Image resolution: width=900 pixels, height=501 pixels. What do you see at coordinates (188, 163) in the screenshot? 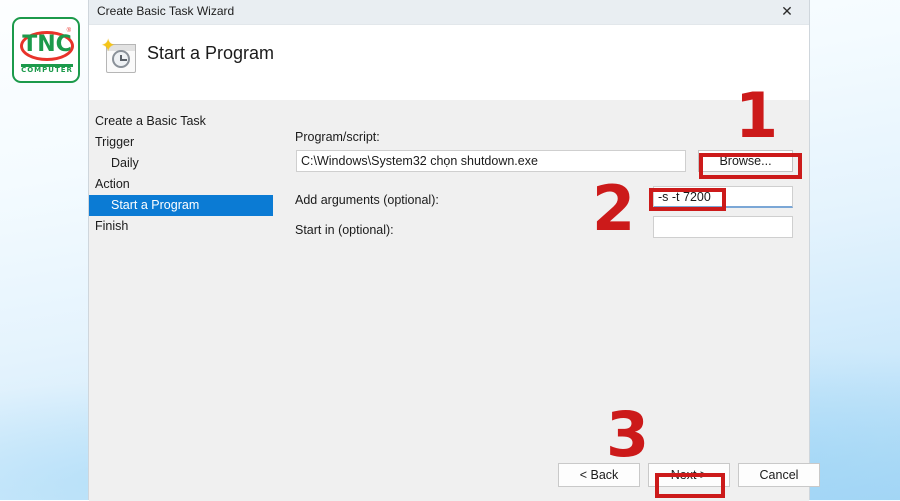
I see `sidebar-item-daily: Daily` at bounding box center [188, 163].